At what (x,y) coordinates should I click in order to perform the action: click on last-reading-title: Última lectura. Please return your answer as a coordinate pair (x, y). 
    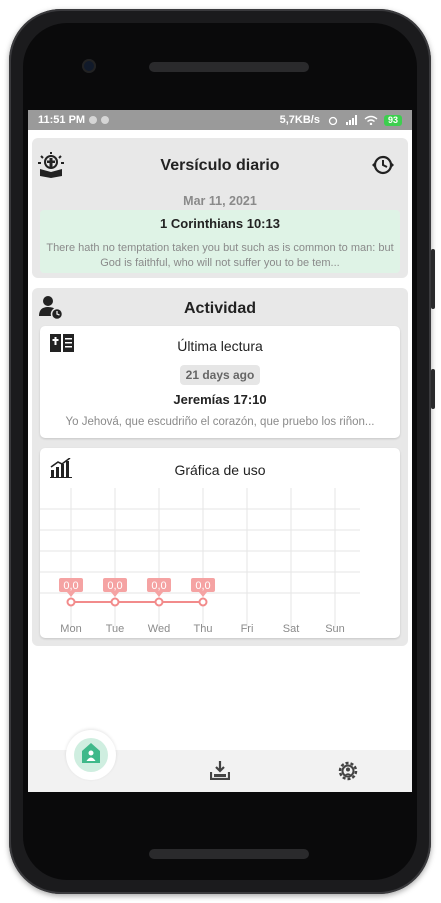
    Looking at the image, I should click on (220, 346).